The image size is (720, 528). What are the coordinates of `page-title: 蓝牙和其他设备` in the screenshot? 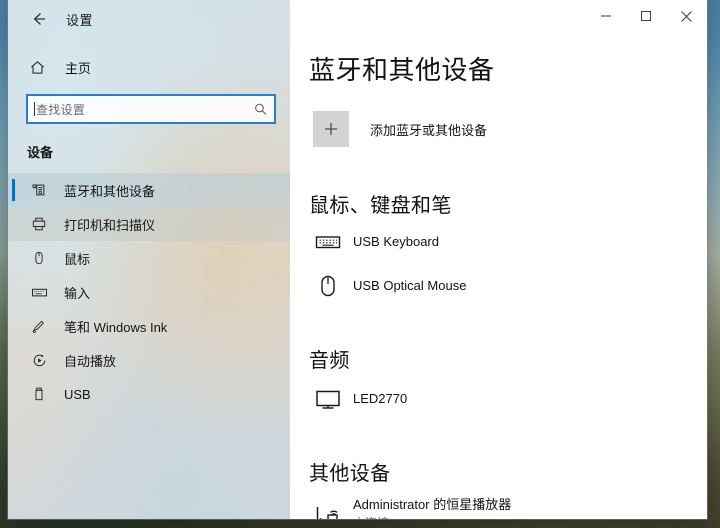 It's located at (402, 70).